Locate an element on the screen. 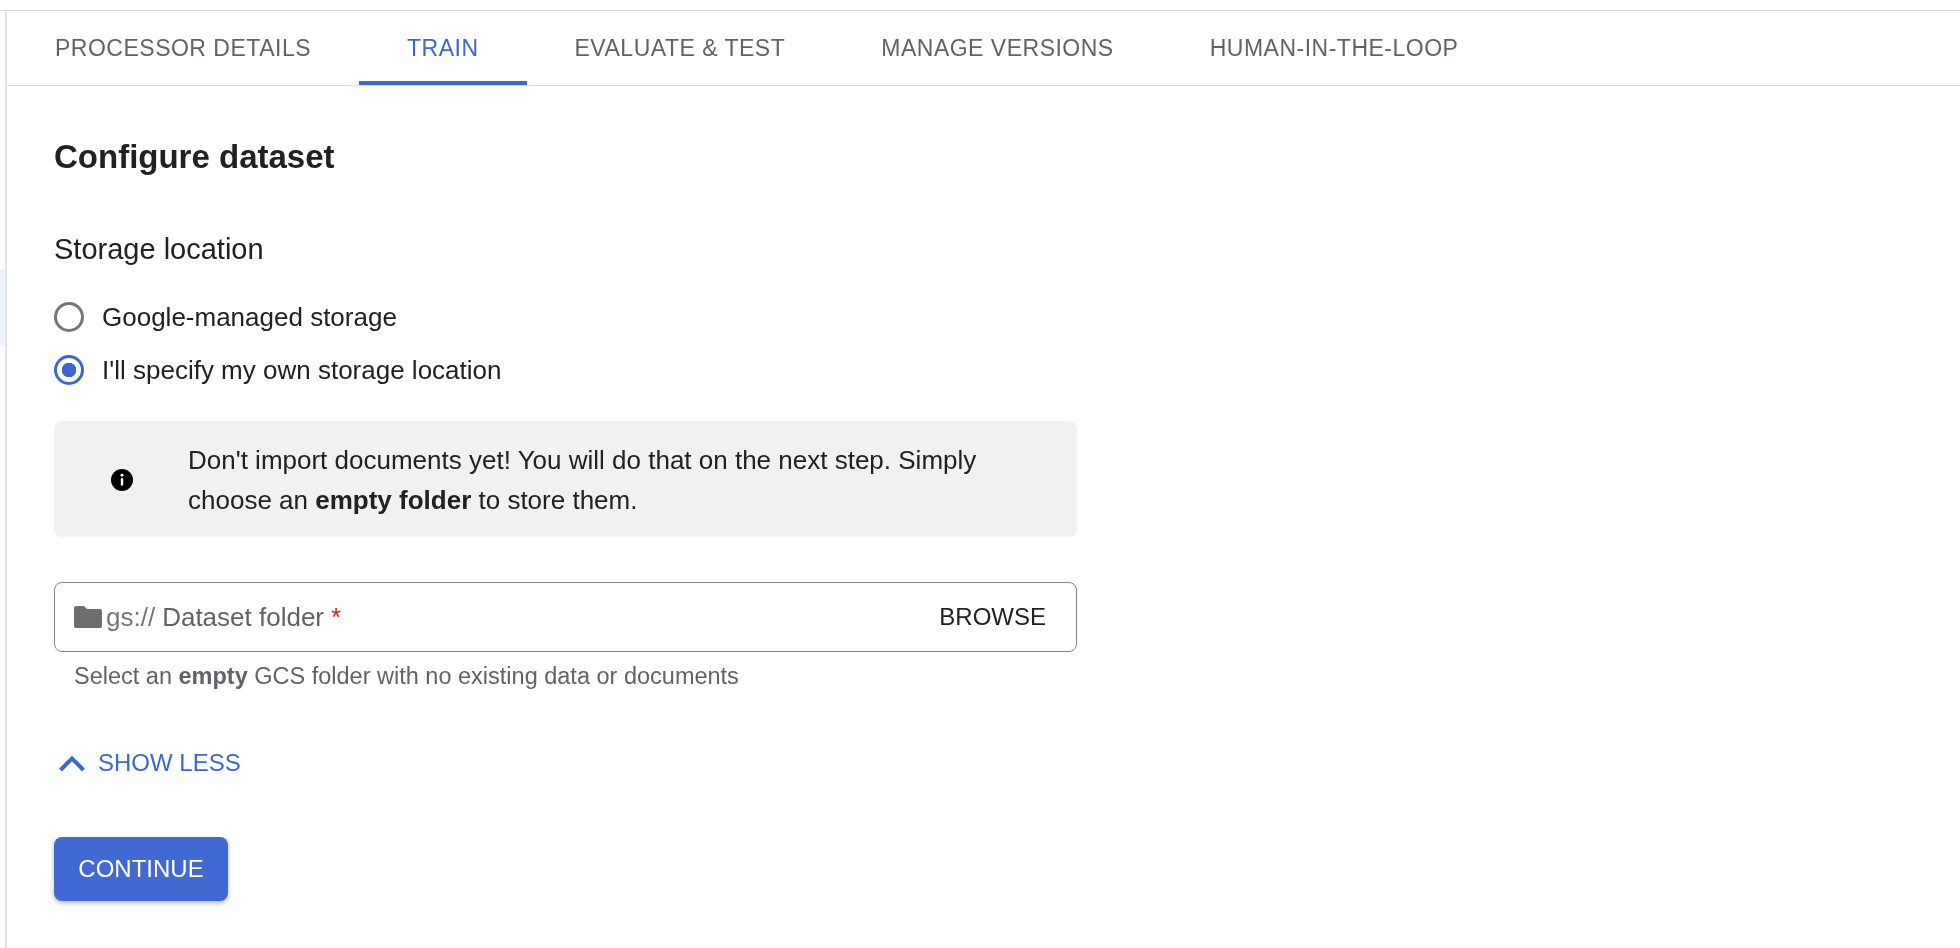 This screenshot has height=948, width=1960. storage-location-heading: Storage location is located at coordinates (159, 249).